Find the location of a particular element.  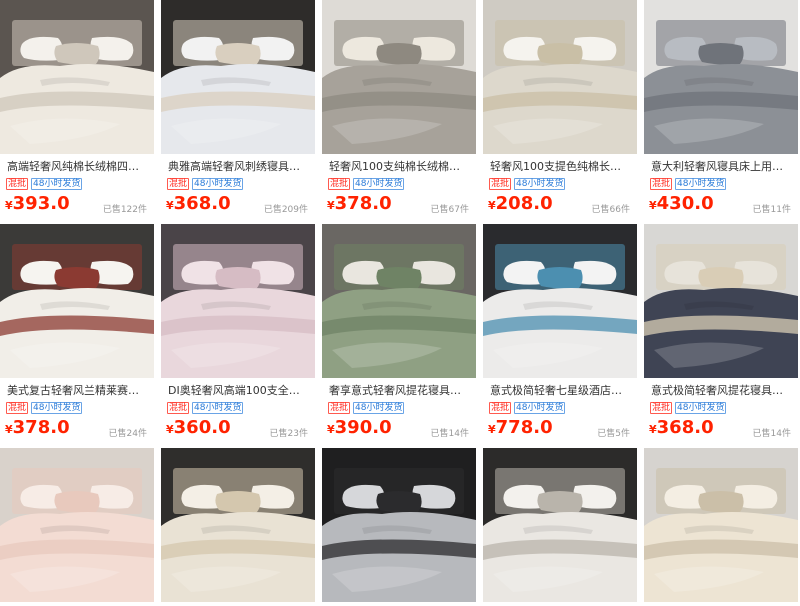

price-value: 778.0 is located at coordinates (524, 427).